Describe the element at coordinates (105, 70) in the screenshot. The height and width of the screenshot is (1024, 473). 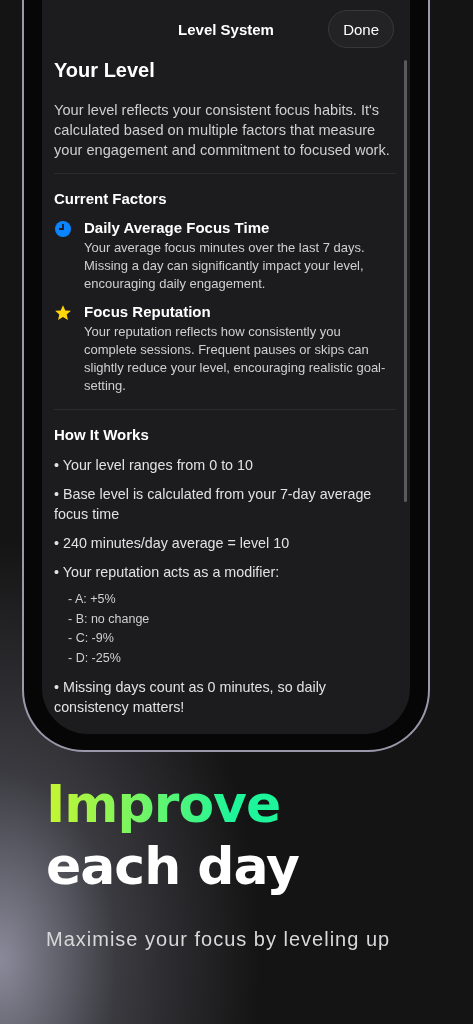
I see `section-heading: Your Level` at that location.